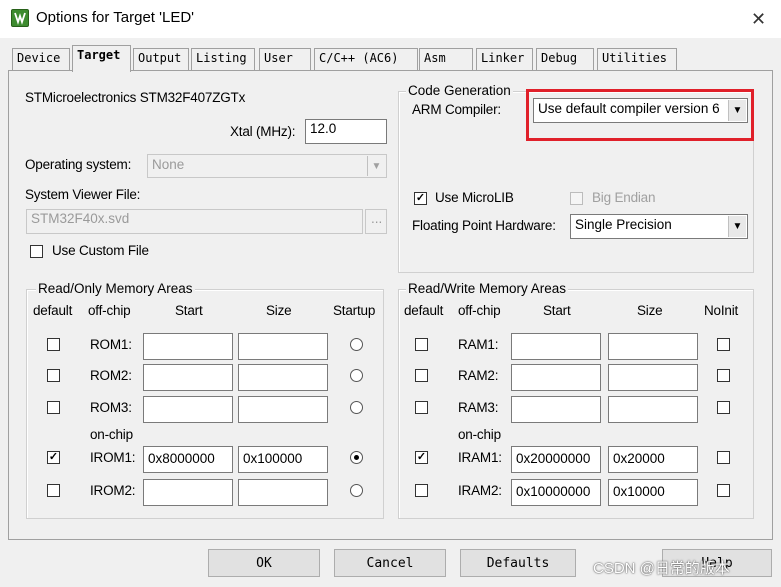  What do you see at coordinates (279, 310) in the screenshot?
I see `ro-header-size: Size` at bounding box center [279, 310].